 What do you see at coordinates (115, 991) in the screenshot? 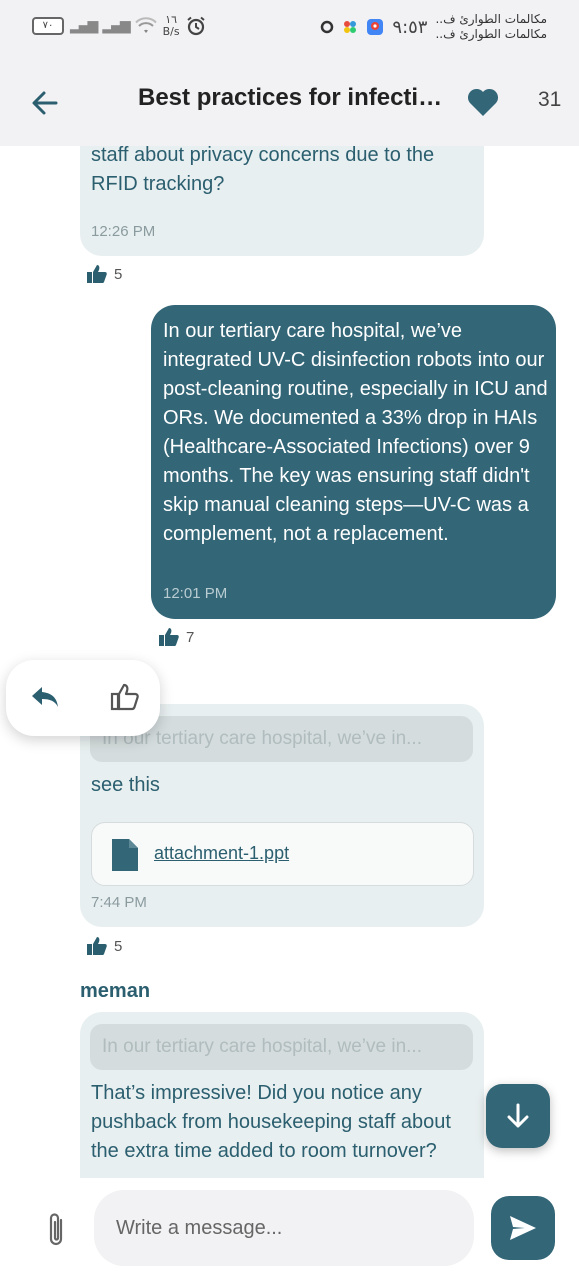
I see `sender-name: meman` at bounding box center [115, 991].